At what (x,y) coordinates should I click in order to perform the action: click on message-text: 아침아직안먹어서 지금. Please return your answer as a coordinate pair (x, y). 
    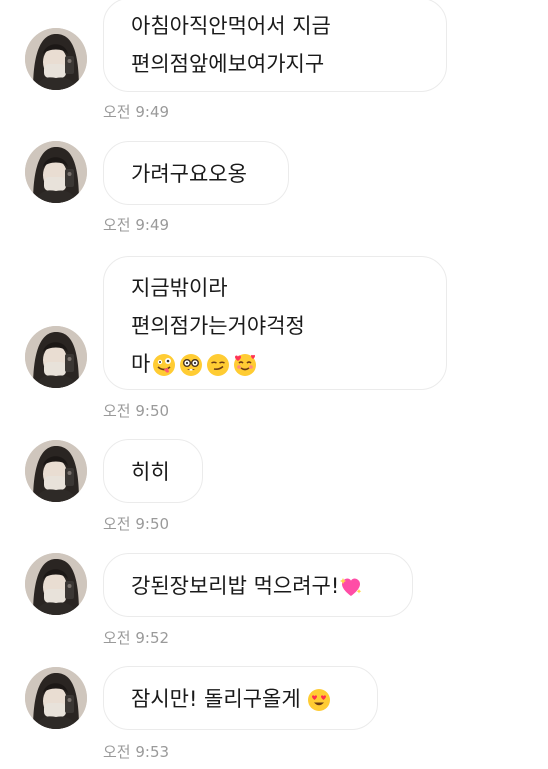
    Looking at the image, I should click on (231, 26).